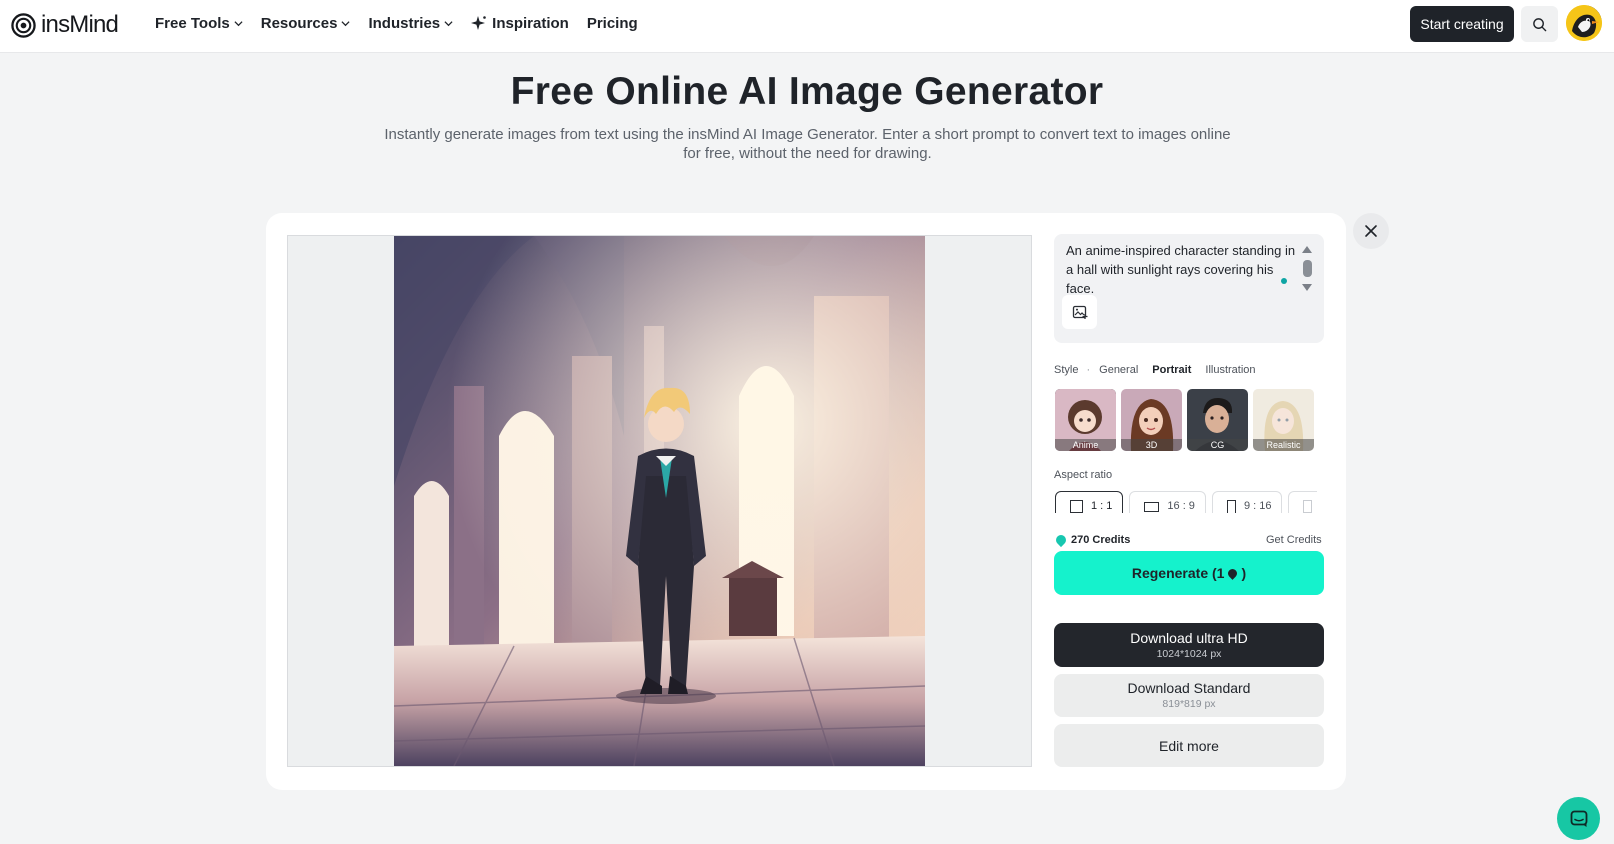 The width and height of the screenshot is (1614, 844). I want to click on download-std-label: Download Standard, so click(1189, 688).